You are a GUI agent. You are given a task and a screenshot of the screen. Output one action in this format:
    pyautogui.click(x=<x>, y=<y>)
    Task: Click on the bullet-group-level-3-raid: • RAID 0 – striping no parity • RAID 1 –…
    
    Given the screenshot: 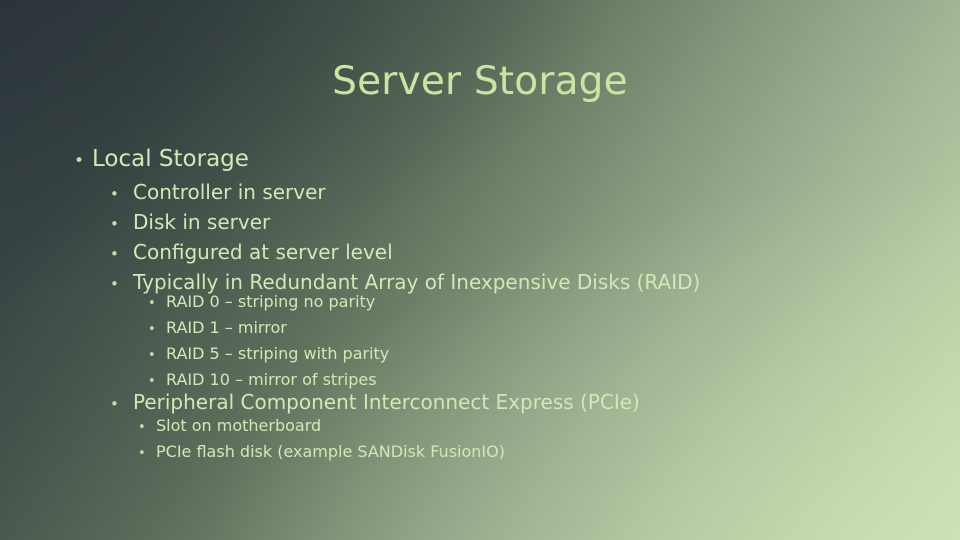 What is the action you would take?
    pyautogui.click(x=268, y=342)
    